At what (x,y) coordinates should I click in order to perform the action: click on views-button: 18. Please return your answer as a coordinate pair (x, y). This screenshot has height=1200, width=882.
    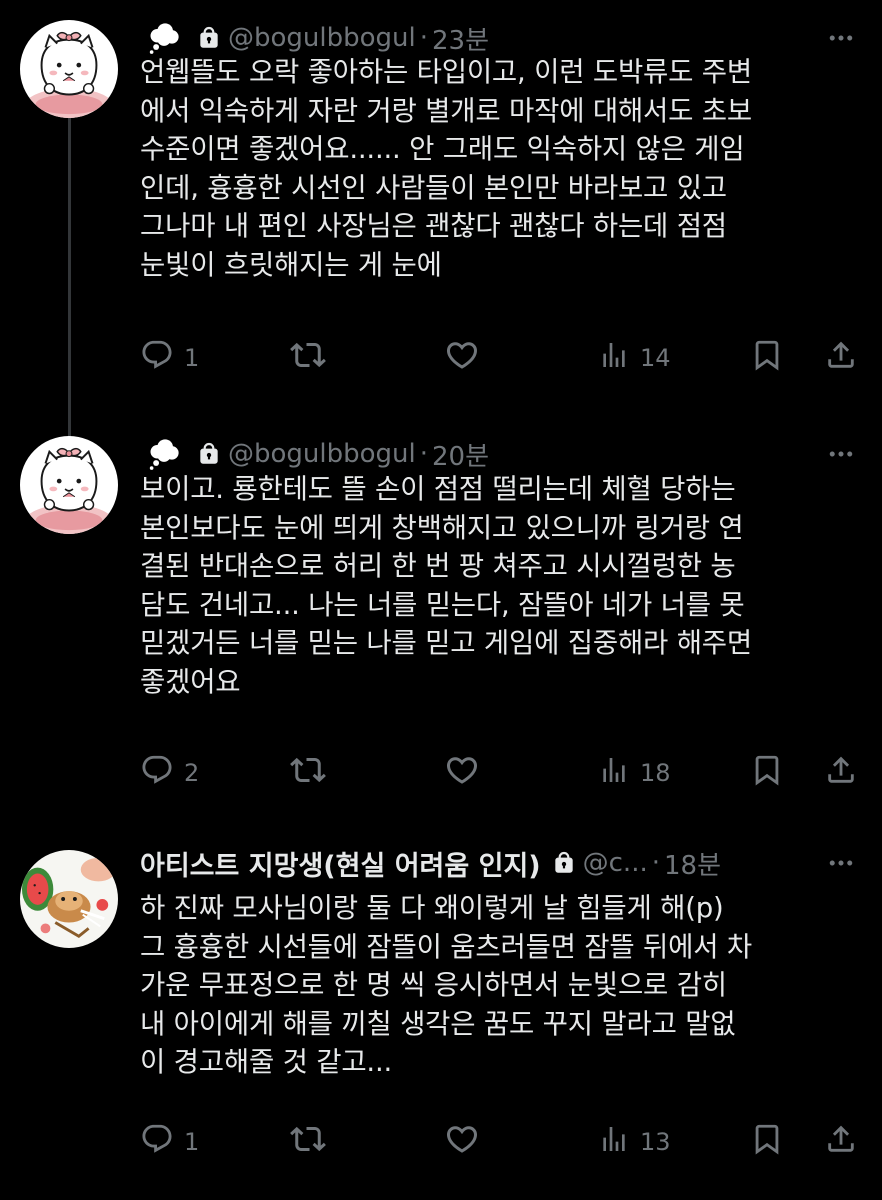
    Looking at the image, I should click on (634, 773).